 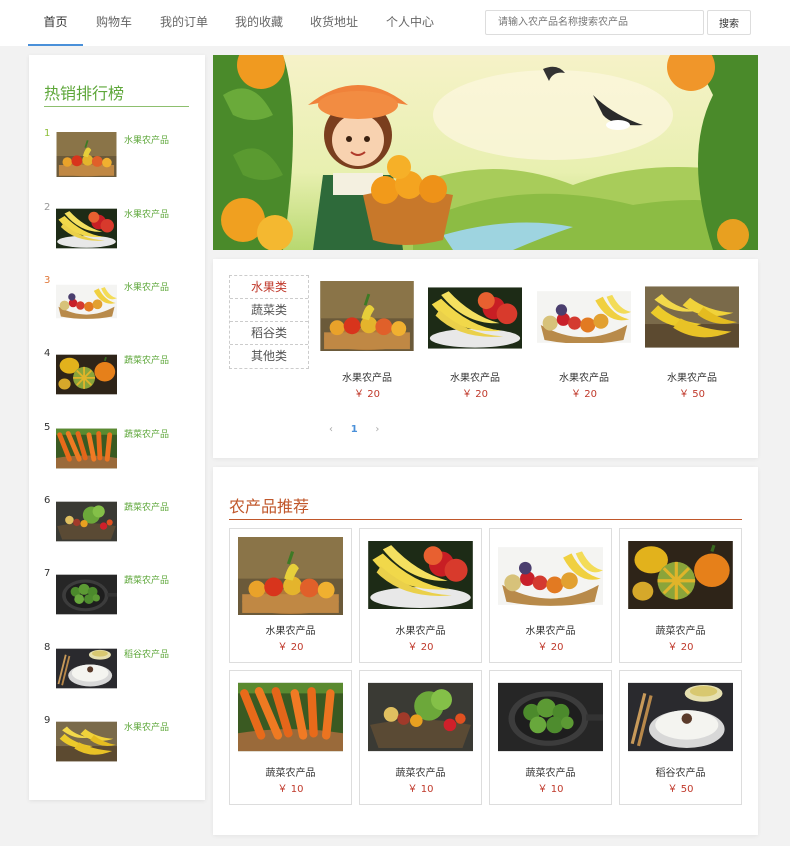 I want to click on rank-item: 1 水果农产品, so click(x=117, y=158).